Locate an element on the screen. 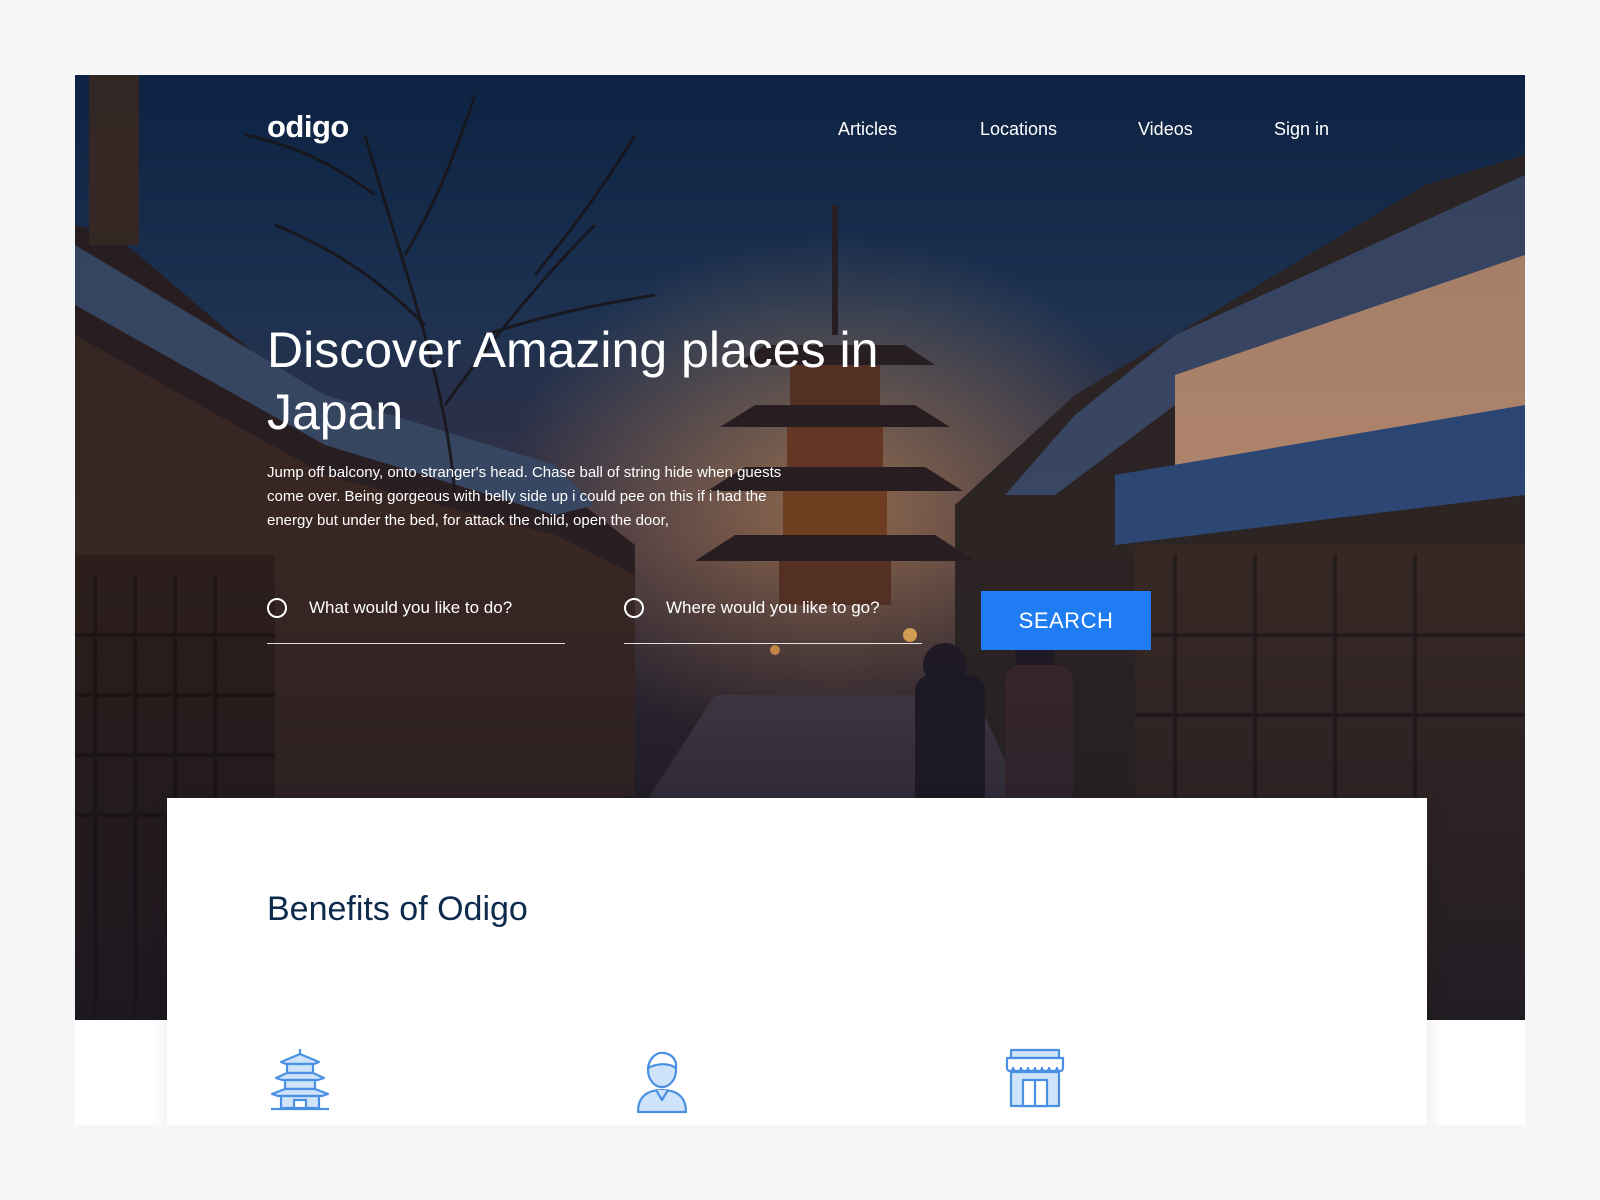 This screenshot has width=1600, height=1200. odigo-logo: odigo is located at coordinates (308, 127).